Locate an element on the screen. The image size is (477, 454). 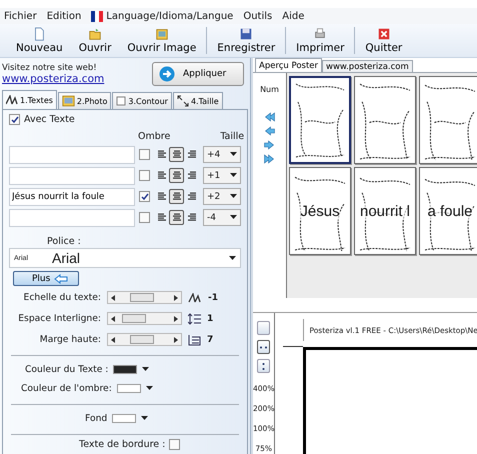
color-label: Fond is located at coordinates (96, 418).